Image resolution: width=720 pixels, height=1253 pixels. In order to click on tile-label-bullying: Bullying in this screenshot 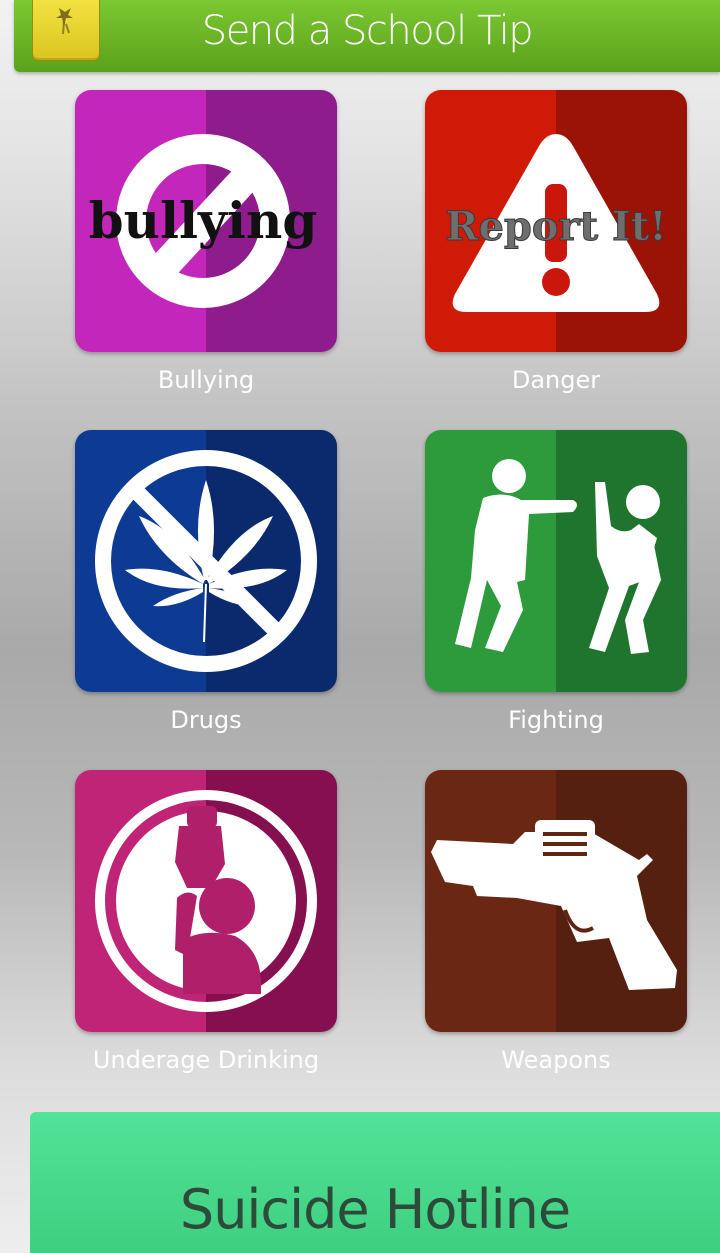, I will do `click(206, 380)`.